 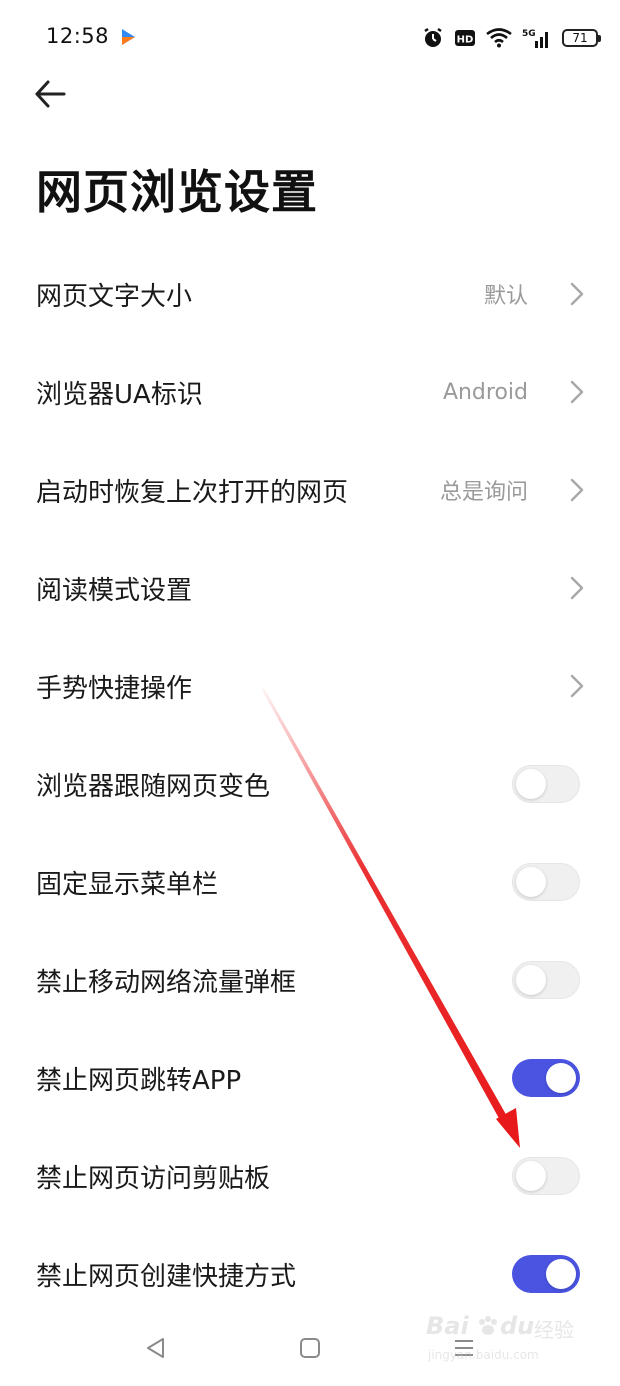 I want to click on hd-label: HD, so click(x=465, y=40).